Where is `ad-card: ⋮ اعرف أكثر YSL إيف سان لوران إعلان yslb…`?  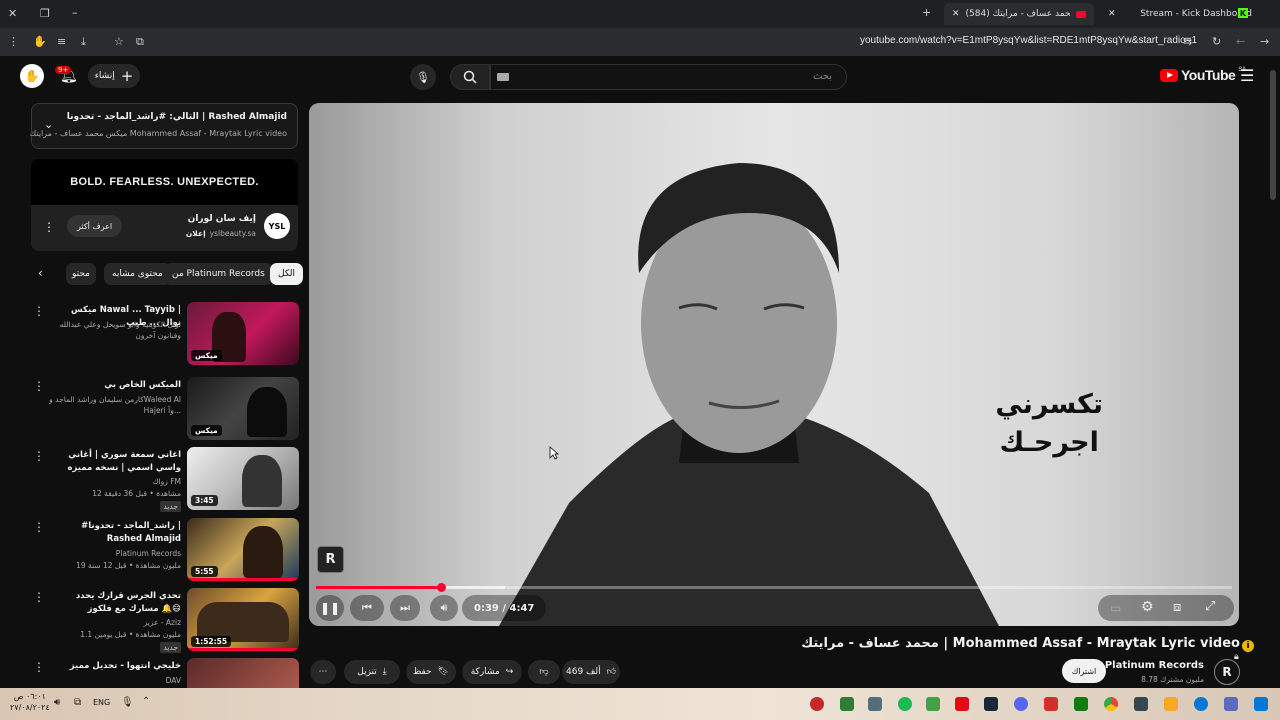
ad-card: ⋮ اعرف أكثر YSL إيف سان لوران إعلان yslb… is located at coordinates (164, 228).